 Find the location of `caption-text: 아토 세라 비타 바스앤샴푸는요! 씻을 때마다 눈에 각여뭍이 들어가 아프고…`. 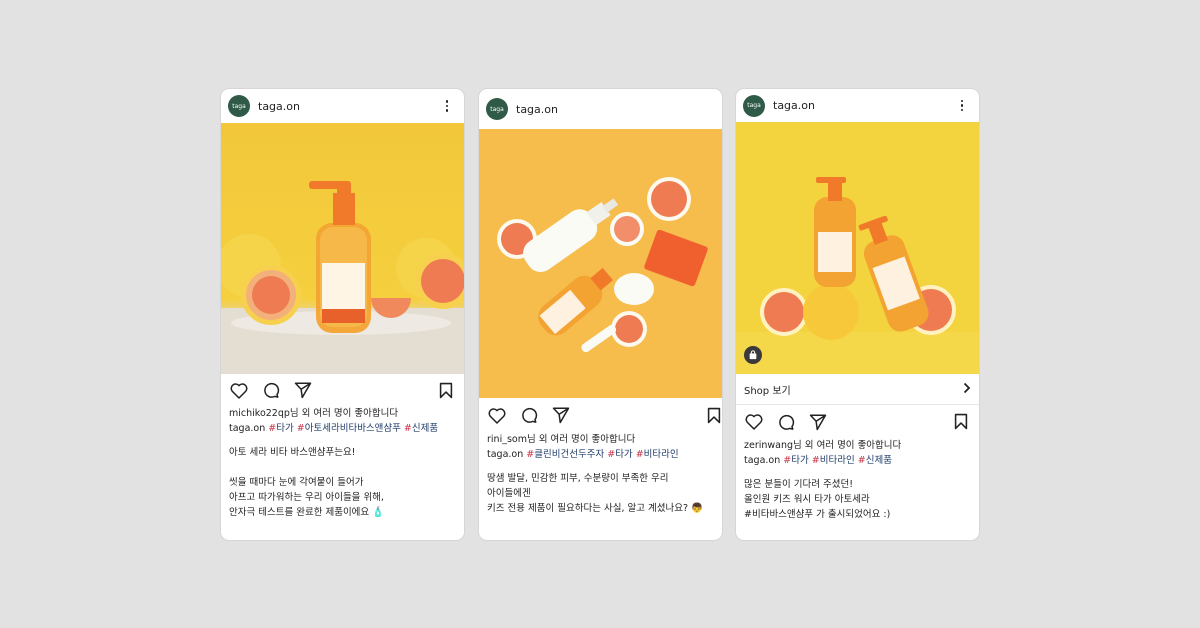

caption-text: 아토 세라 비타 바스앤샴푸는요! 씻을 때마다 눈에 각여뭍이 들어가 아프고… is located at coordinates (342, 482).